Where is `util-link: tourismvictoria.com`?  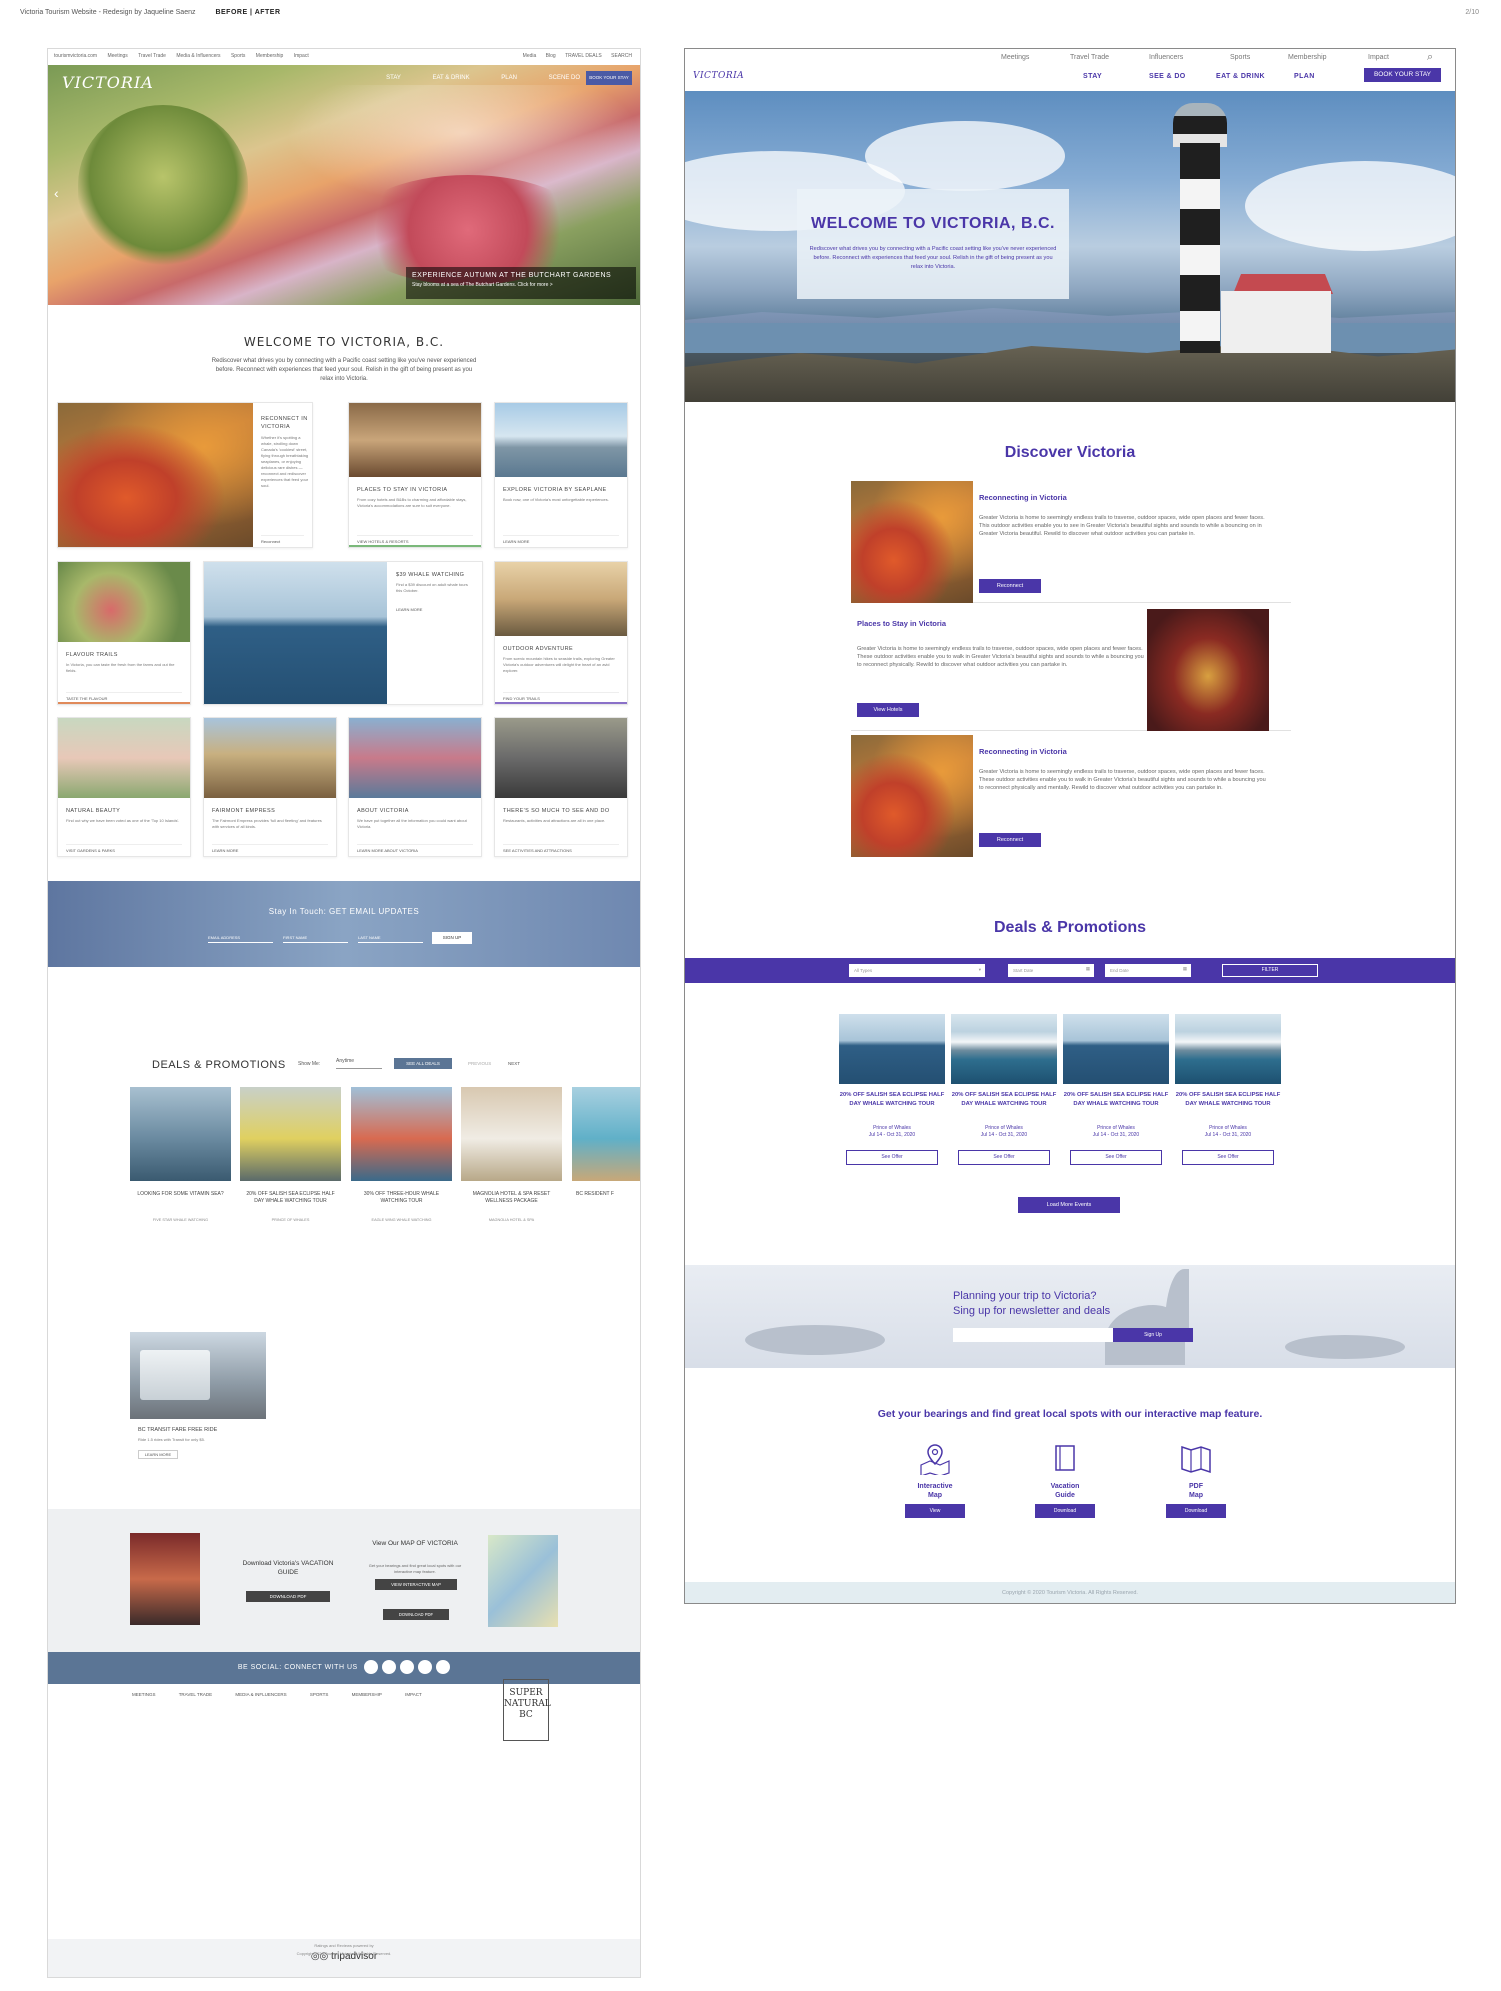 util-link: tourismvictoria.com is located at coordinates (75, 56).